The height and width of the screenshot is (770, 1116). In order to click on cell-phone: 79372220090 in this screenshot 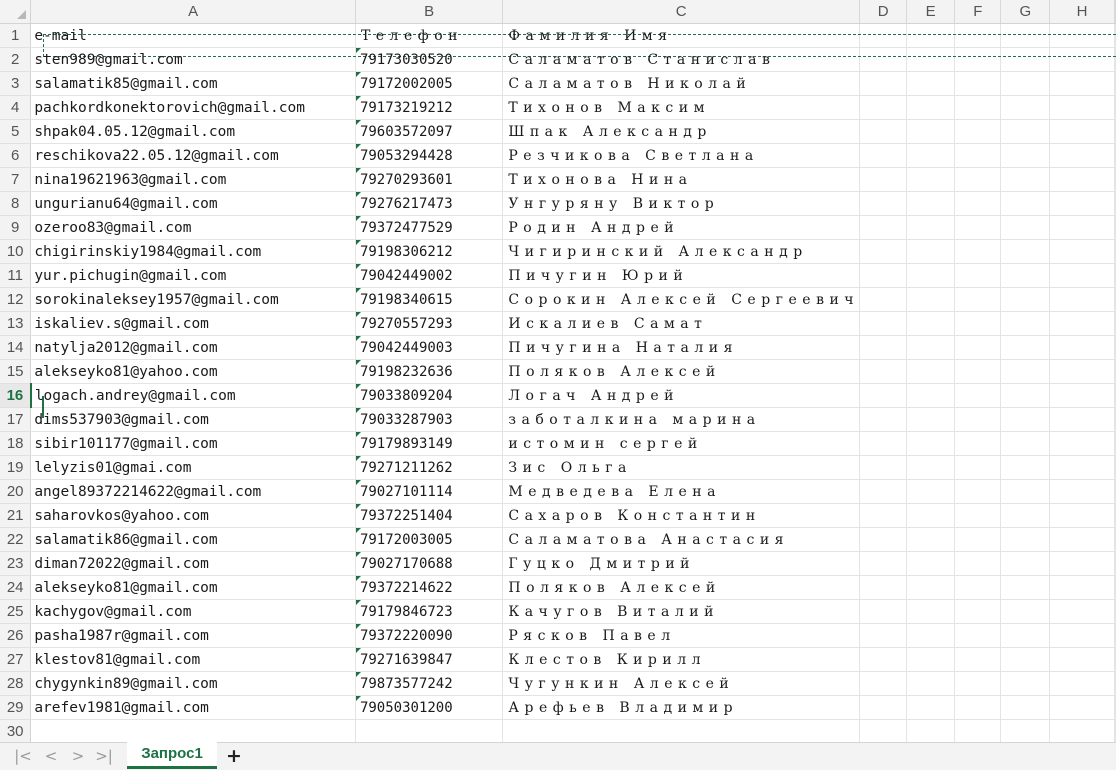, I will do `click(429, 635)`.